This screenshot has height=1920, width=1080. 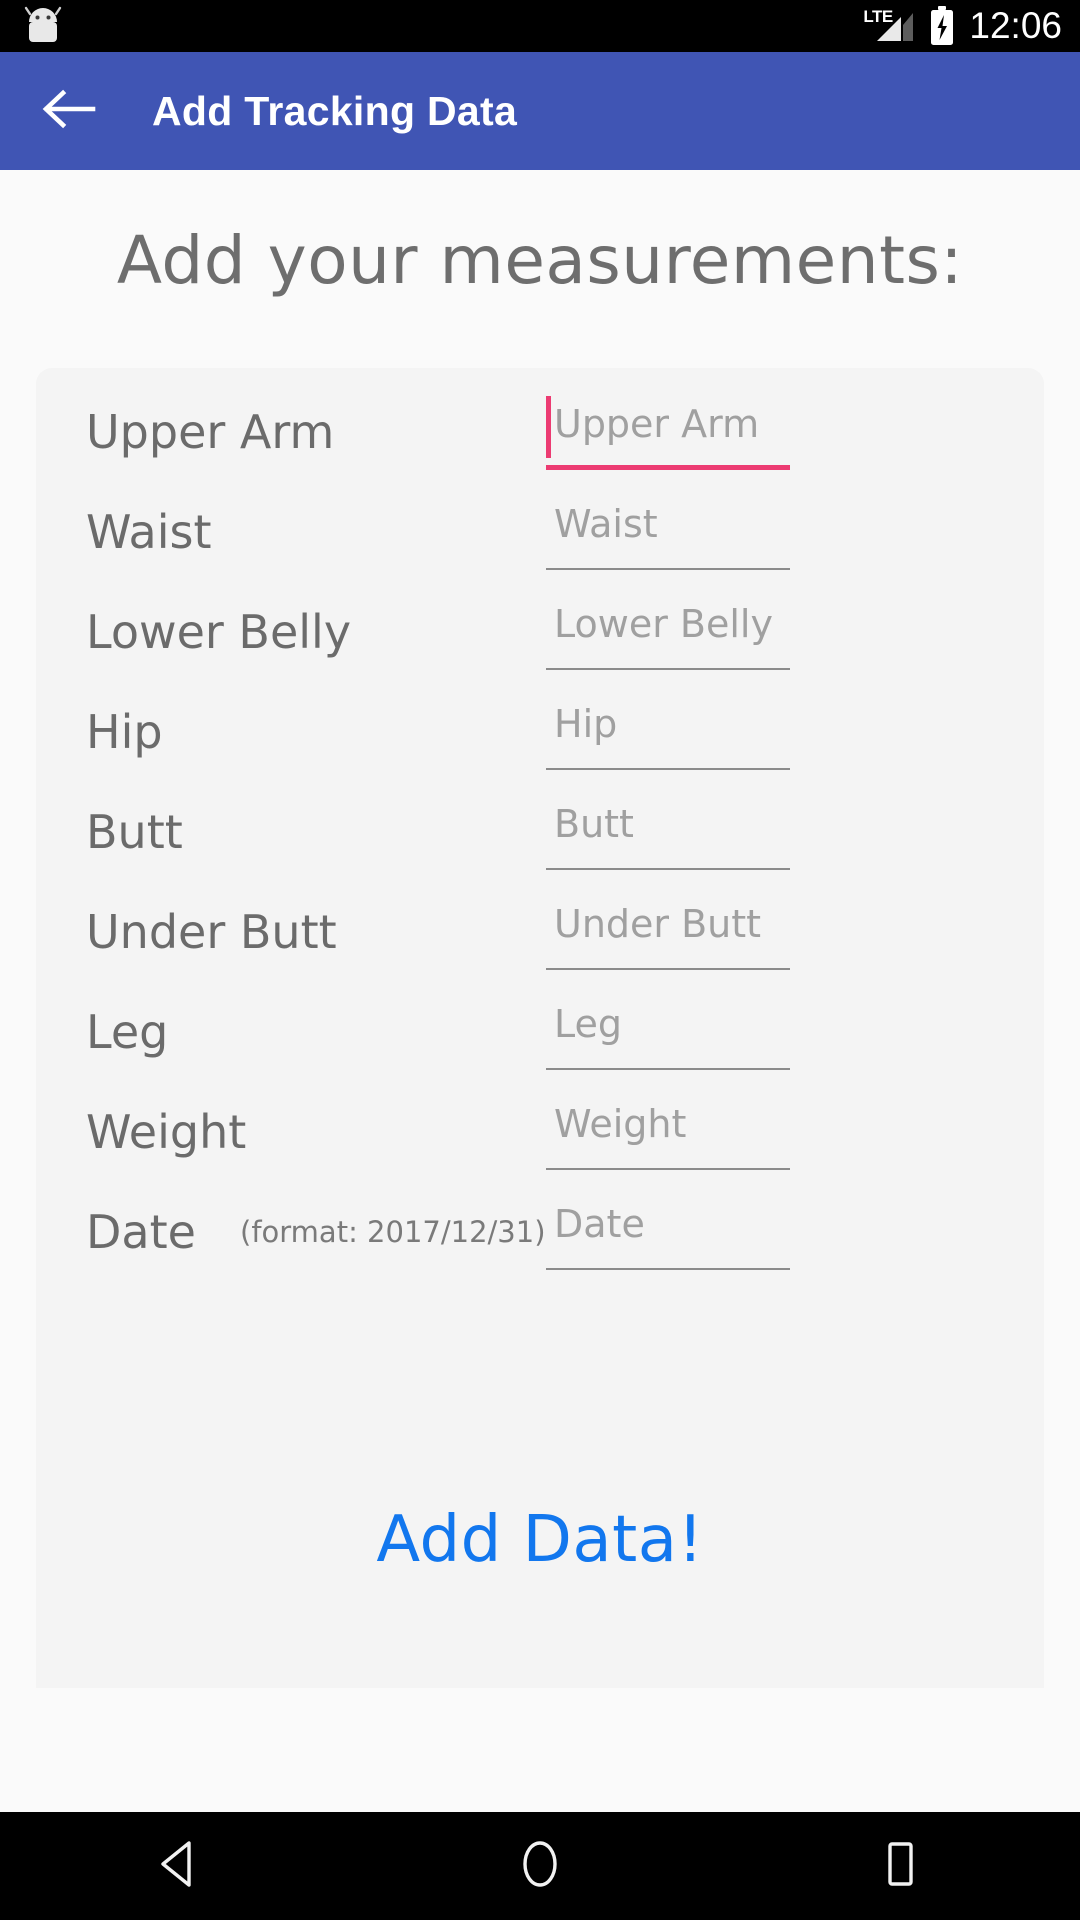 I want to click on measurement-input: Weight, so click(x=668, y=1132).